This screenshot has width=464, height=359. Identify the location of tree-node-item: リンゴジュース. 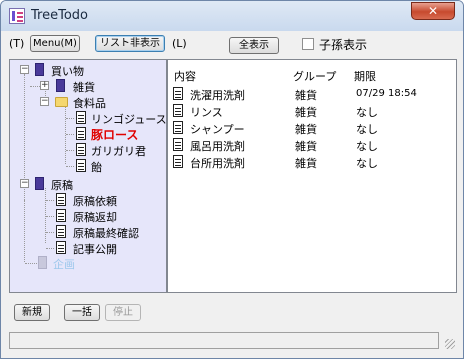
(88, 118).